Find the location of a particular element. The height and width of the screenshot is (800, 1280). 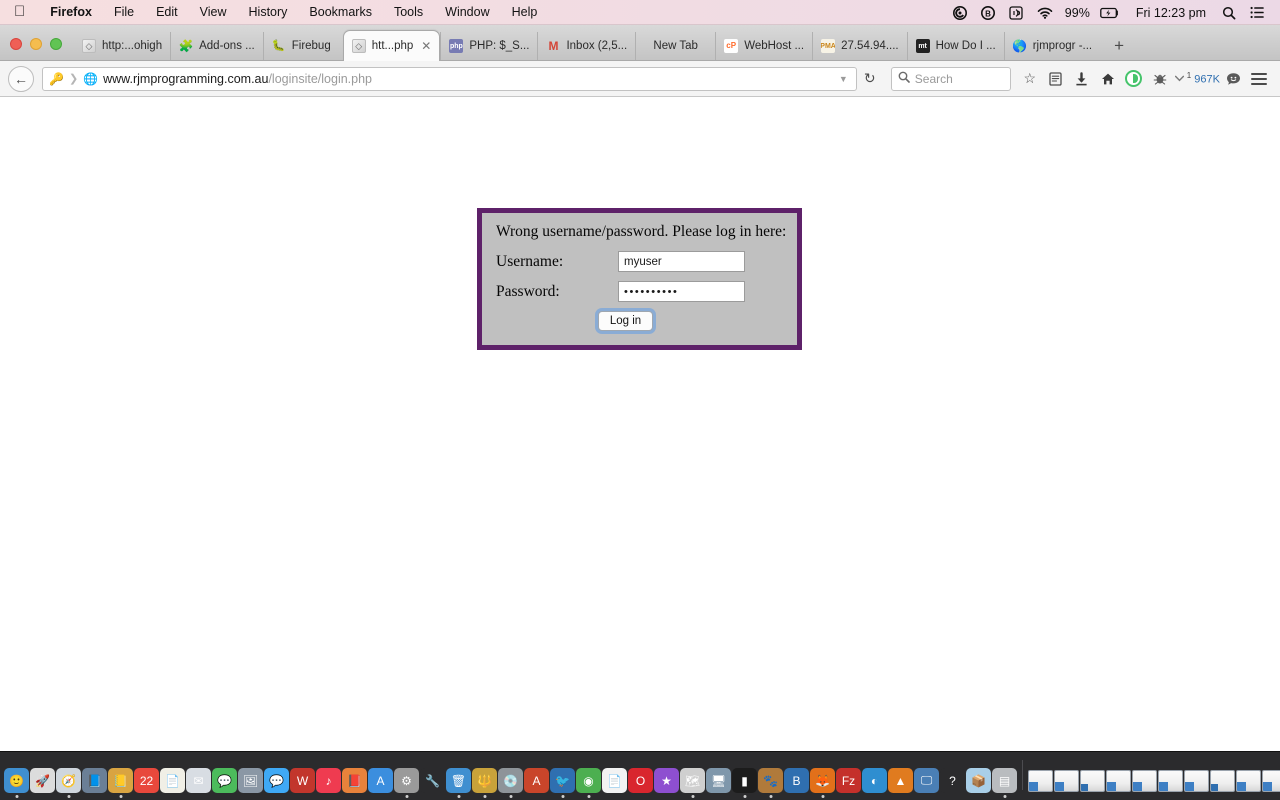

green-circle-addon-icon is located at coordinates (1134, 79).